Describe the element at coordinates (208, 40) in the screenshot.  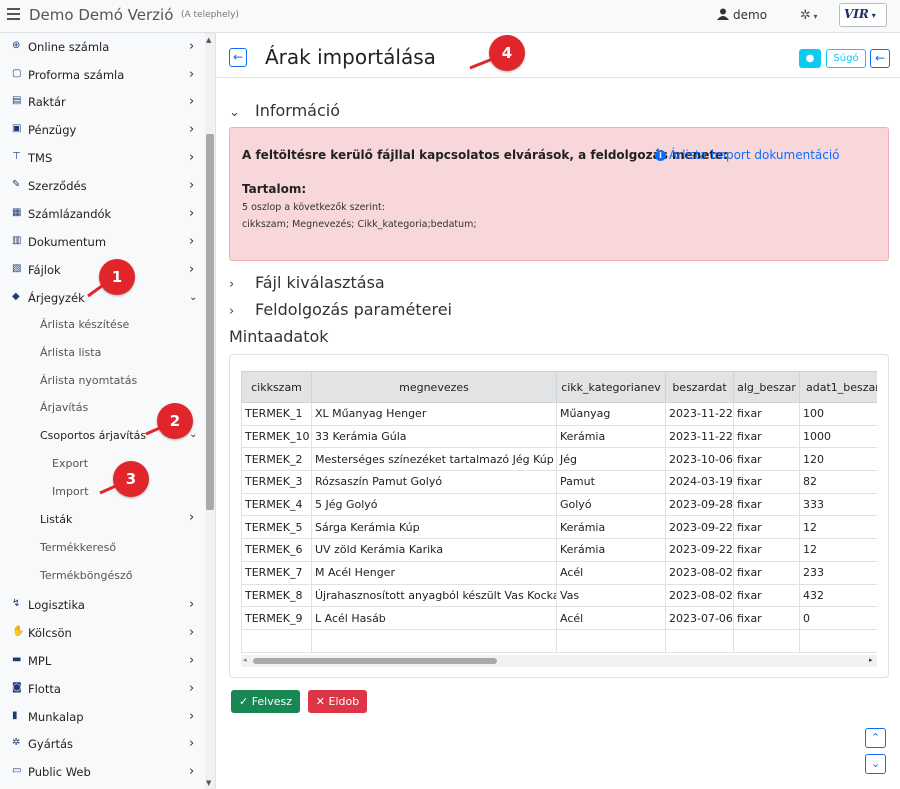
I see `scroll-up-arrow-icon: ▲` at that location.